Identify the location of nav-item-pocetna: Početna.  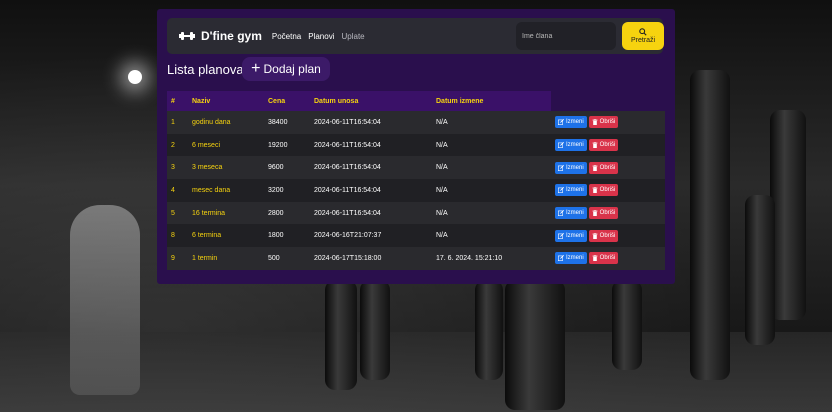
(286, 36).